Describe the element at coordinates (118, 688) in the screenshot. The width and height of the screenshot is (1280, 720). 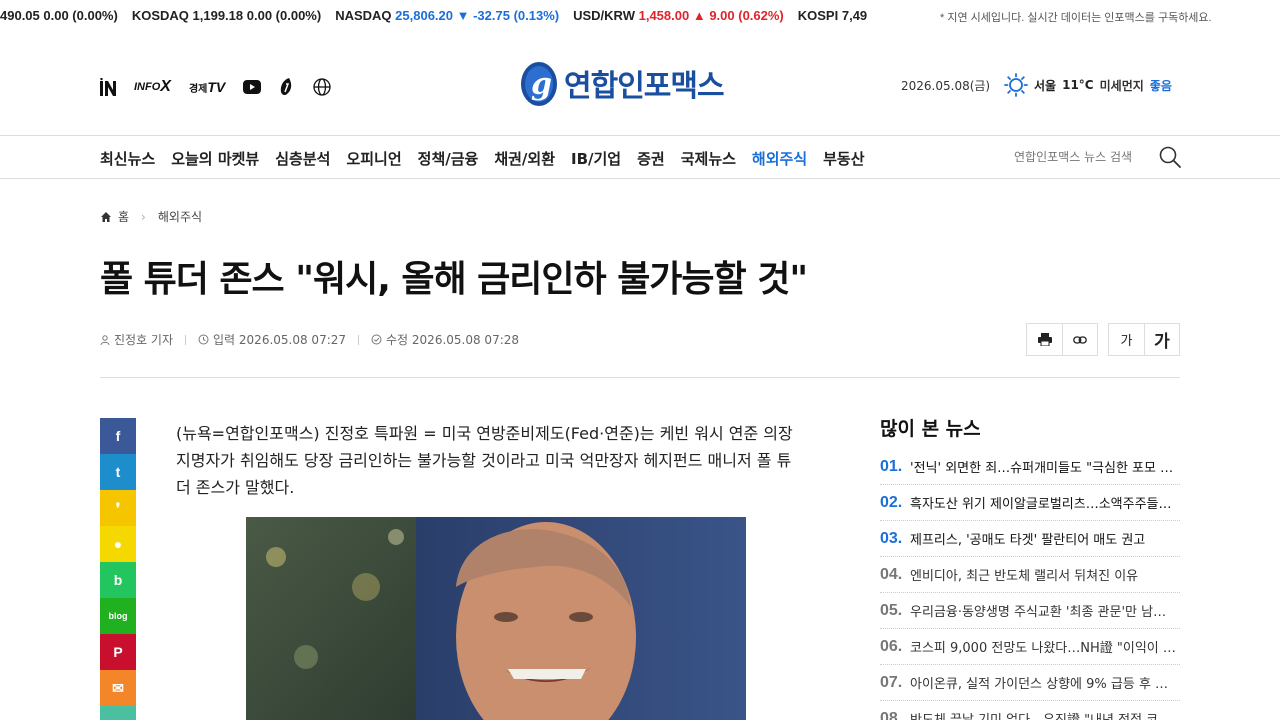
I see `mail-share-button: ✉` at that location.